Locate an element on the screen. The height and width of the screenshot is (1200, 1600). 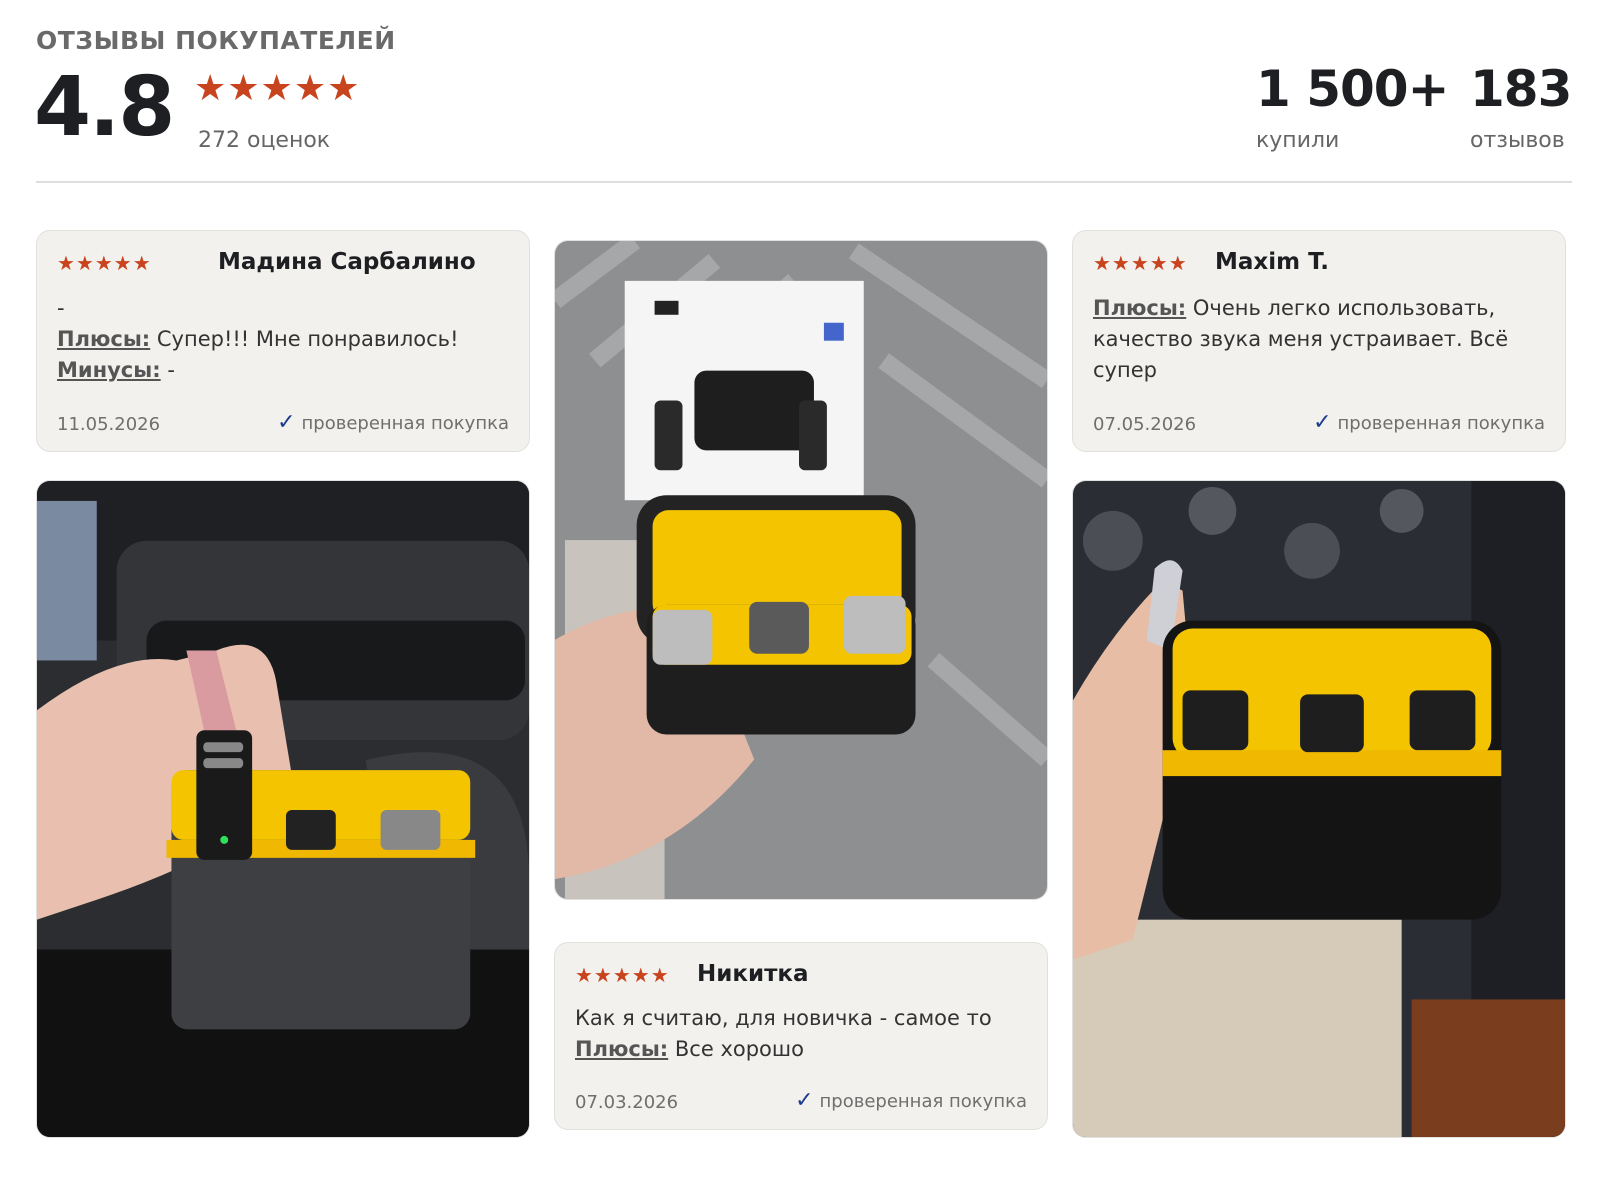
pros-text: Супер!!! Мне понравилось! is located at coordinates (304, 339).